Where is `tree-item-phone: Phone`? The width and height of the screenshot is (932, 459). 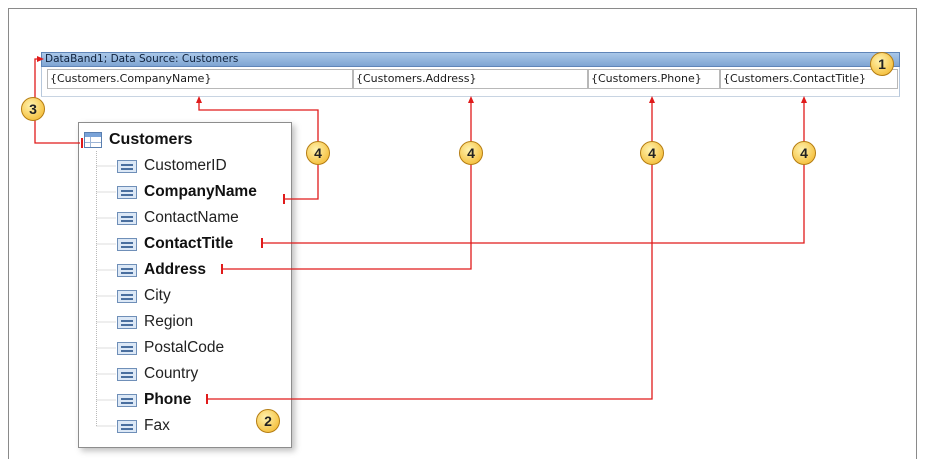 tree-item-phone: Phone is located at coordinates (154, 400).